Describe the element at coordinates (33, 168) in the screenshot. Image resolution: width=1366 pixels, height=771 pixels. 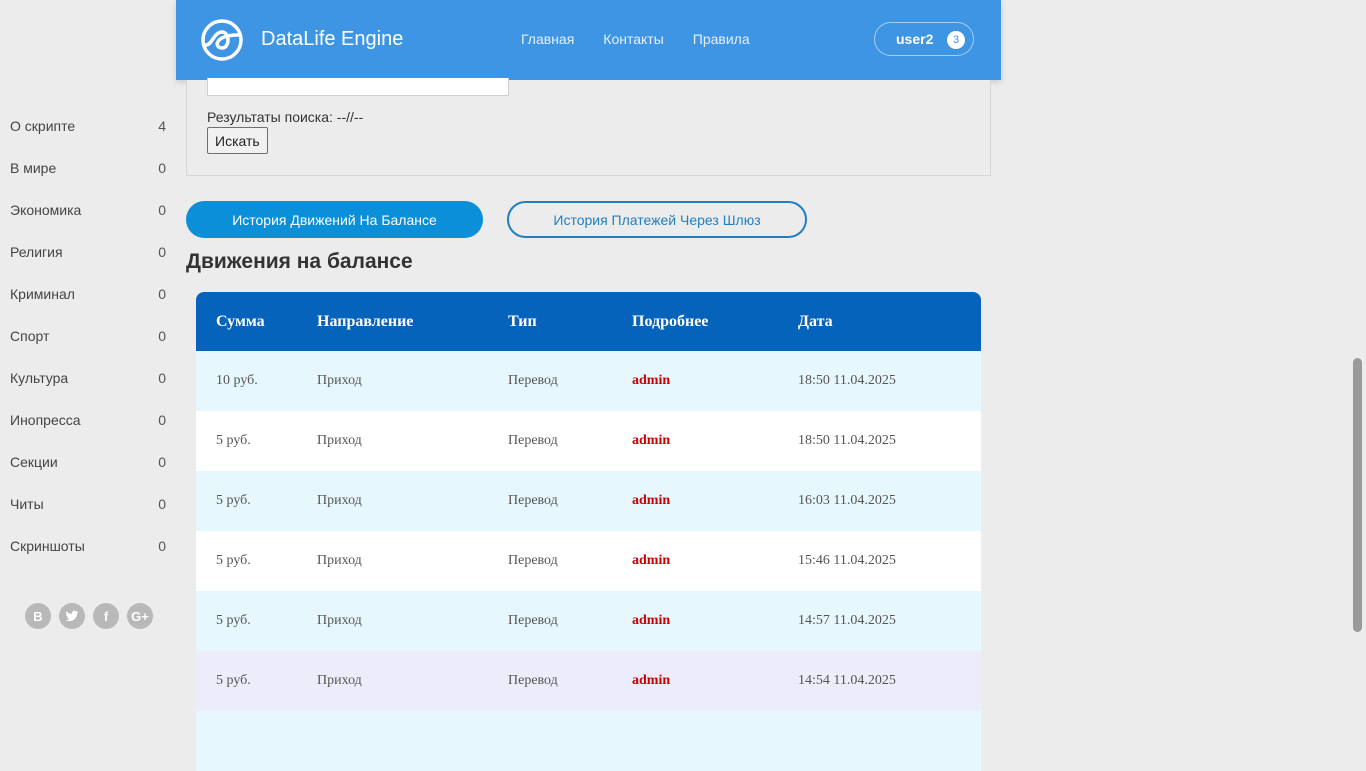
I see `category-label: В мире` at that location.